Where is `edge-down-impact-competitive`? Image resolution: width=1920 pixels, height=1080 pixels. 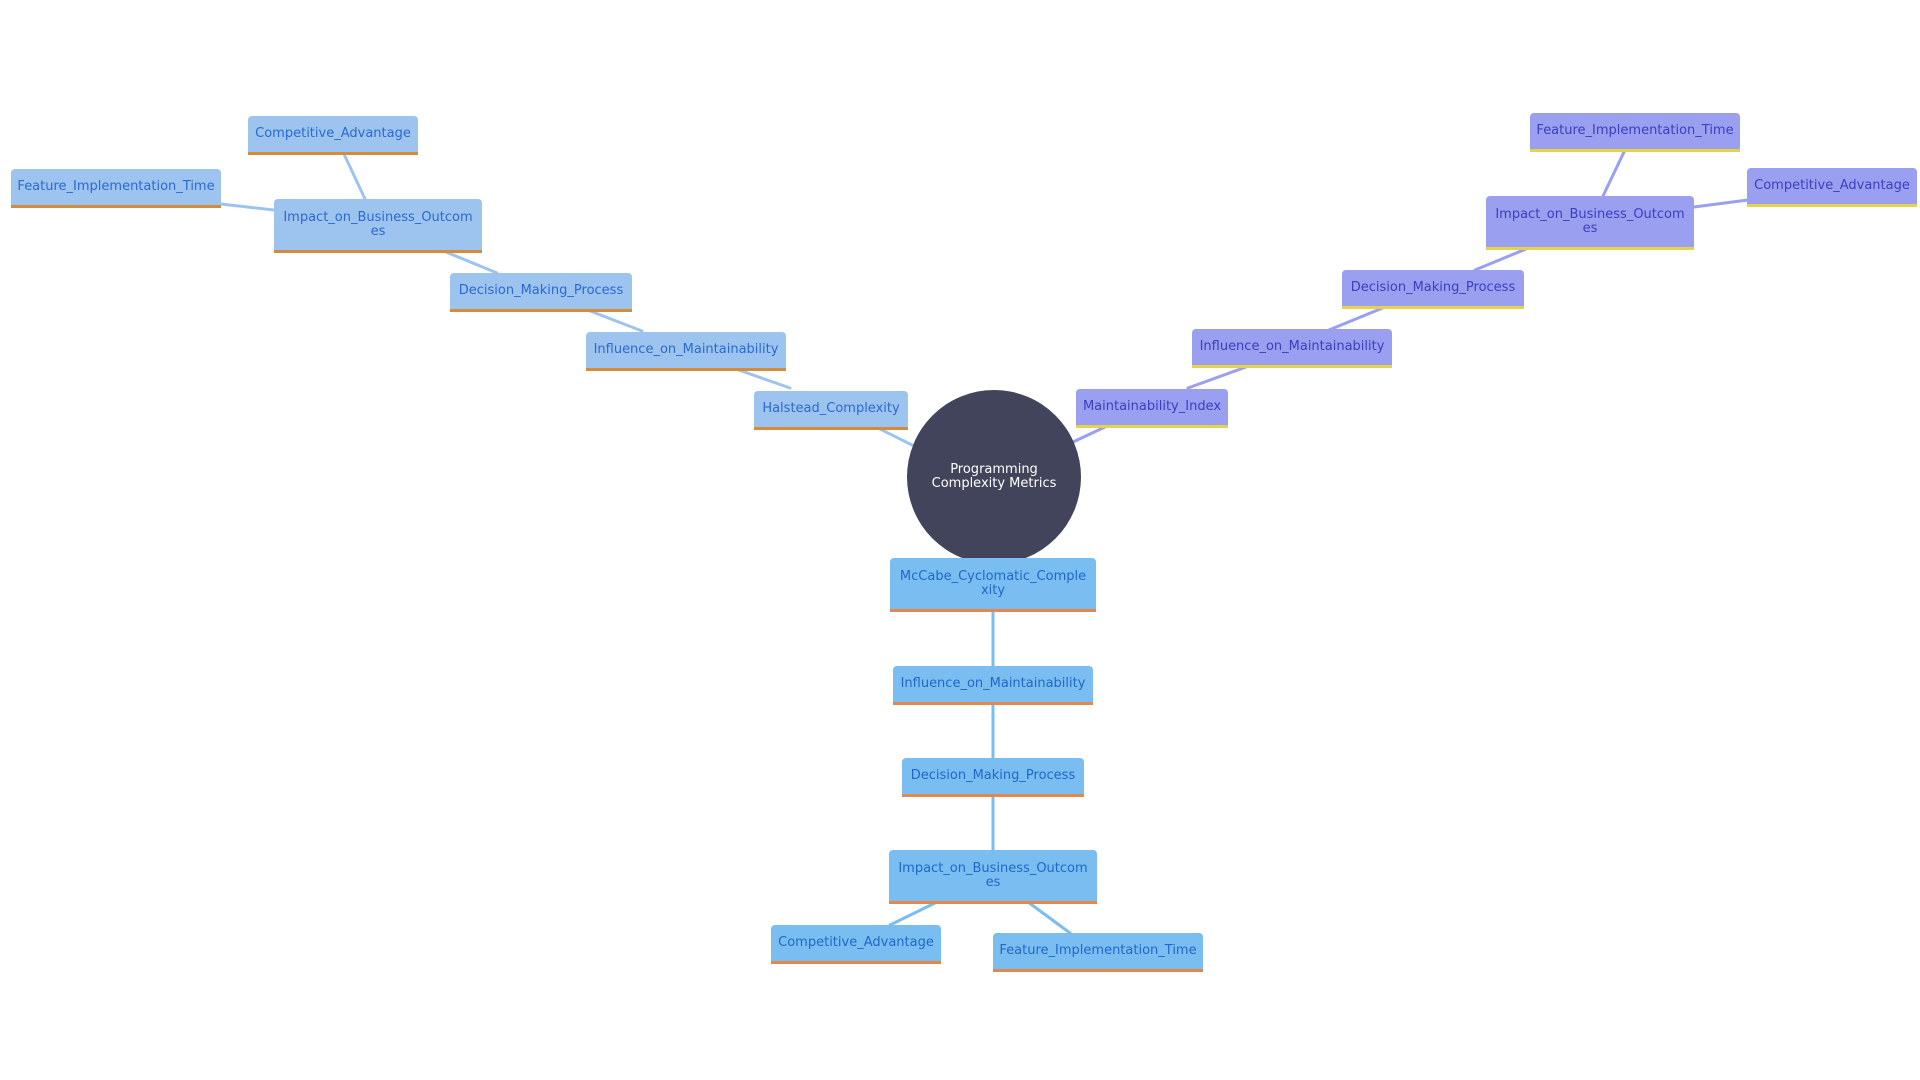 edge-down-impact-competitive is located at coordinates (913, 913).